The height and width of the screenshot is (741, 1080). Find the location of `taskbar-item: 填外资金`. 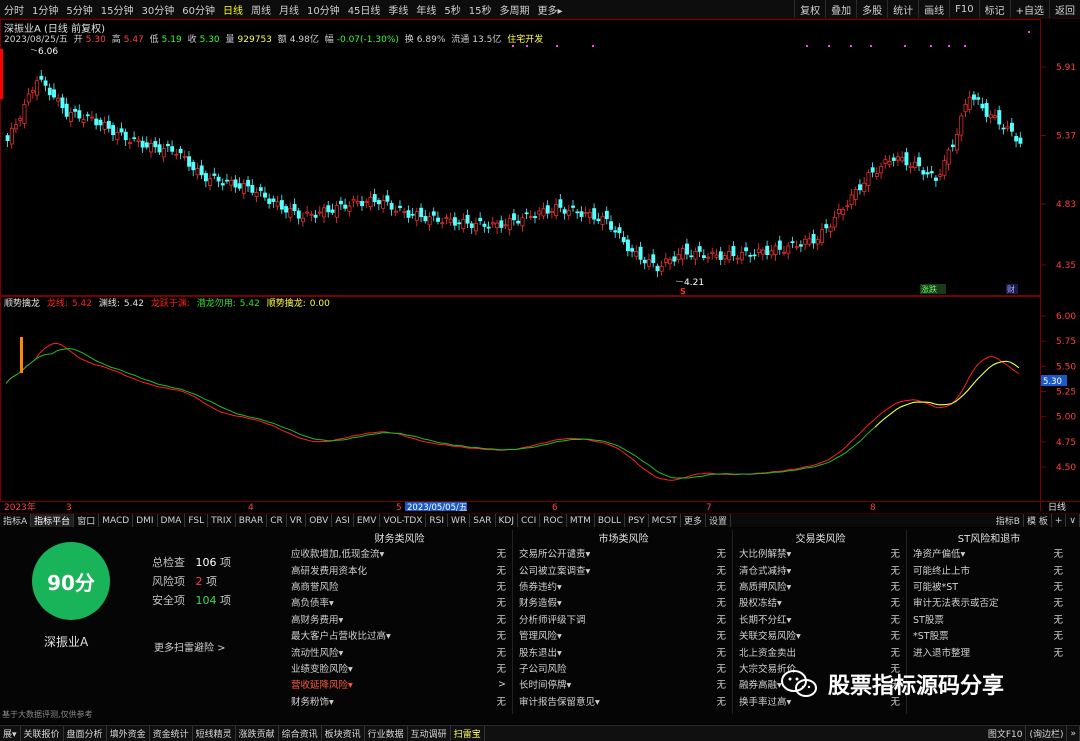

taskbar-item: 填外资金 is located at coordinates (128, 733).